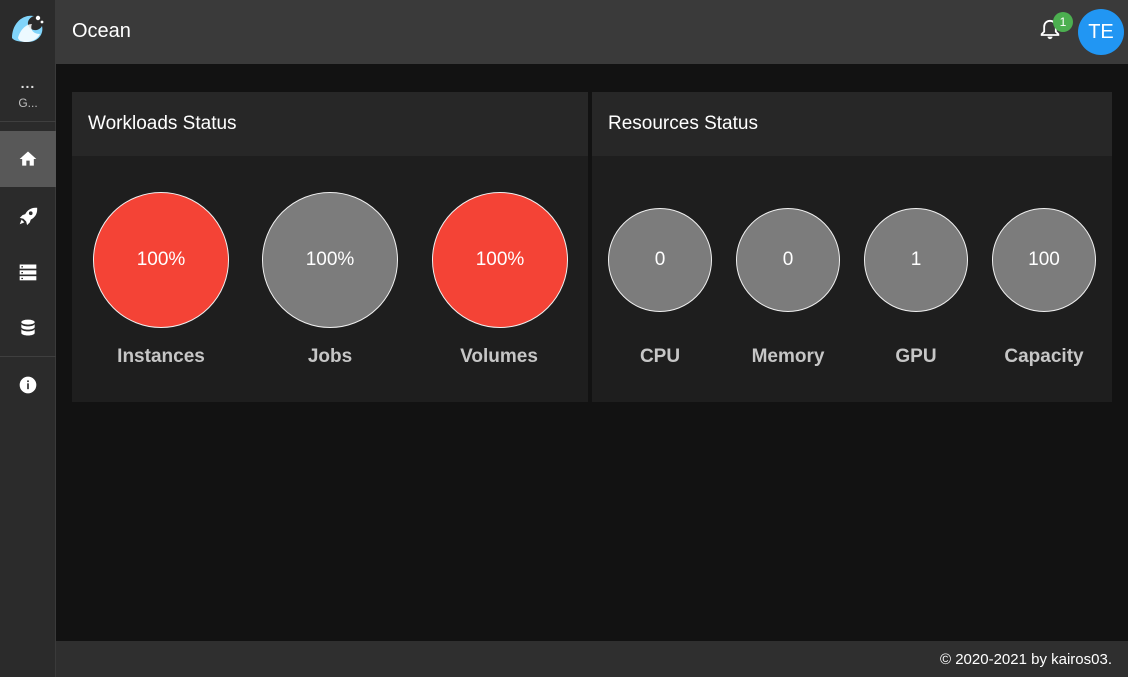 The height and width of the screenshot is (677, 1128). I want to click on server-icon, so click(28, 272).